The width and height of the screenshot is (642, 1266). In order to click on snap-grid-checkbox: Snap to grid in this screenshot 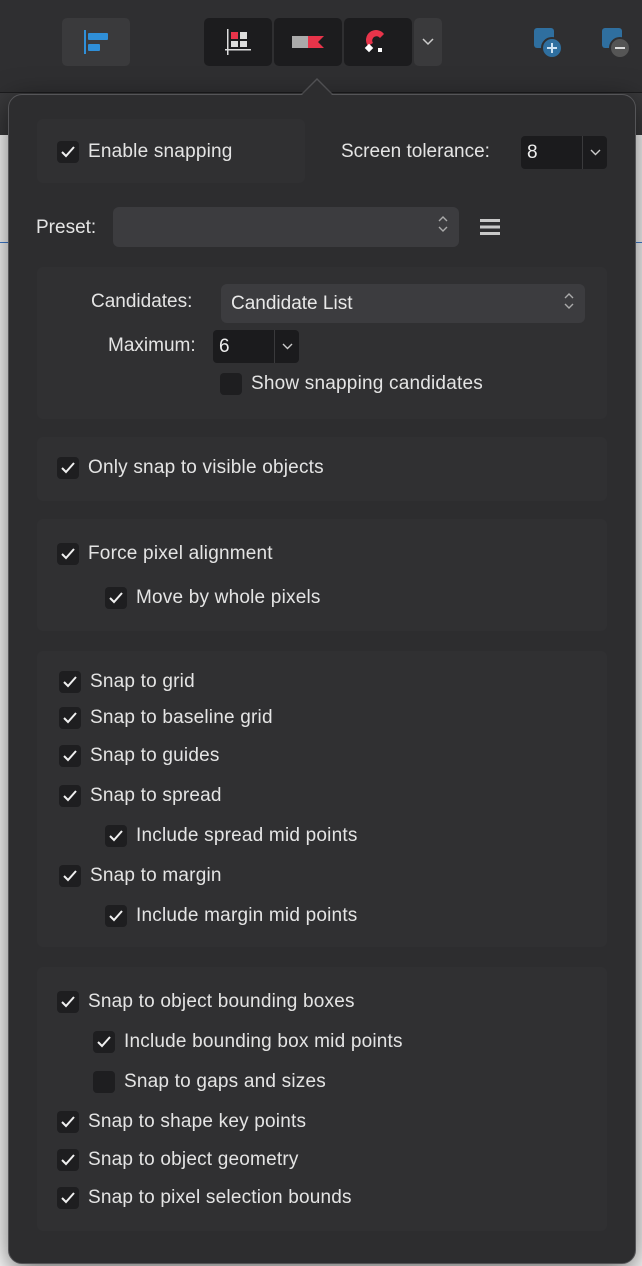, I will do `click(127, 682)`.